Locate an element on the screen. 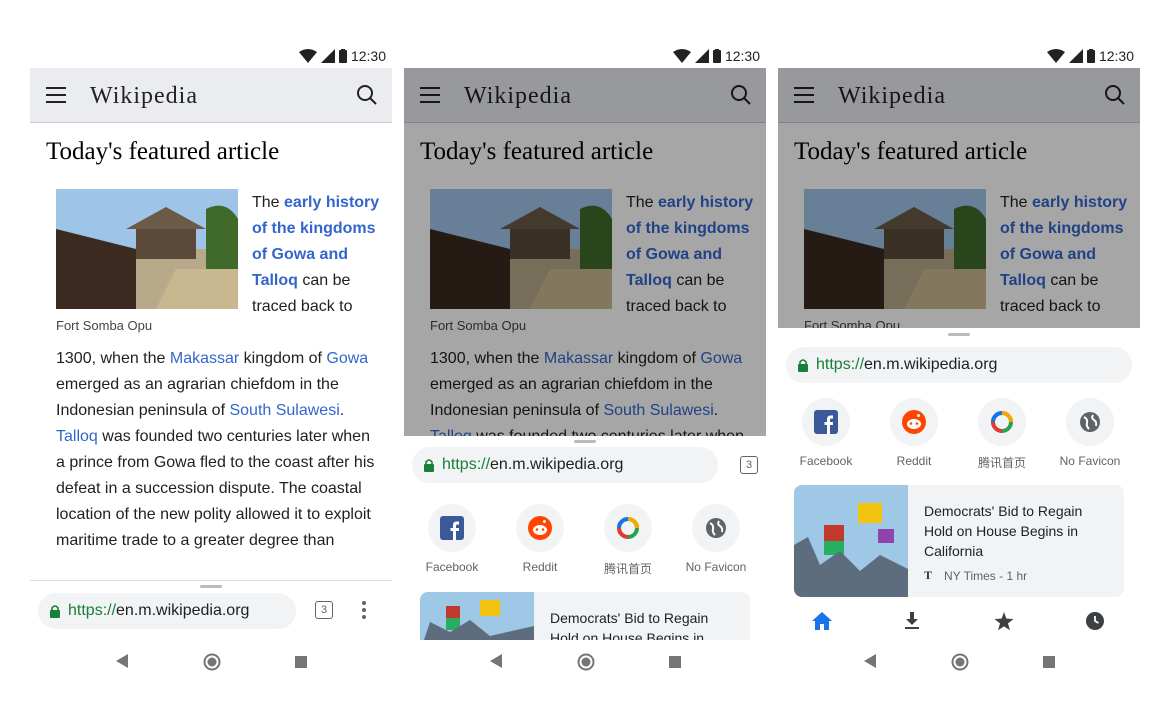  article-source: NY Times - 1 hr is located at coordinates (986, 576).